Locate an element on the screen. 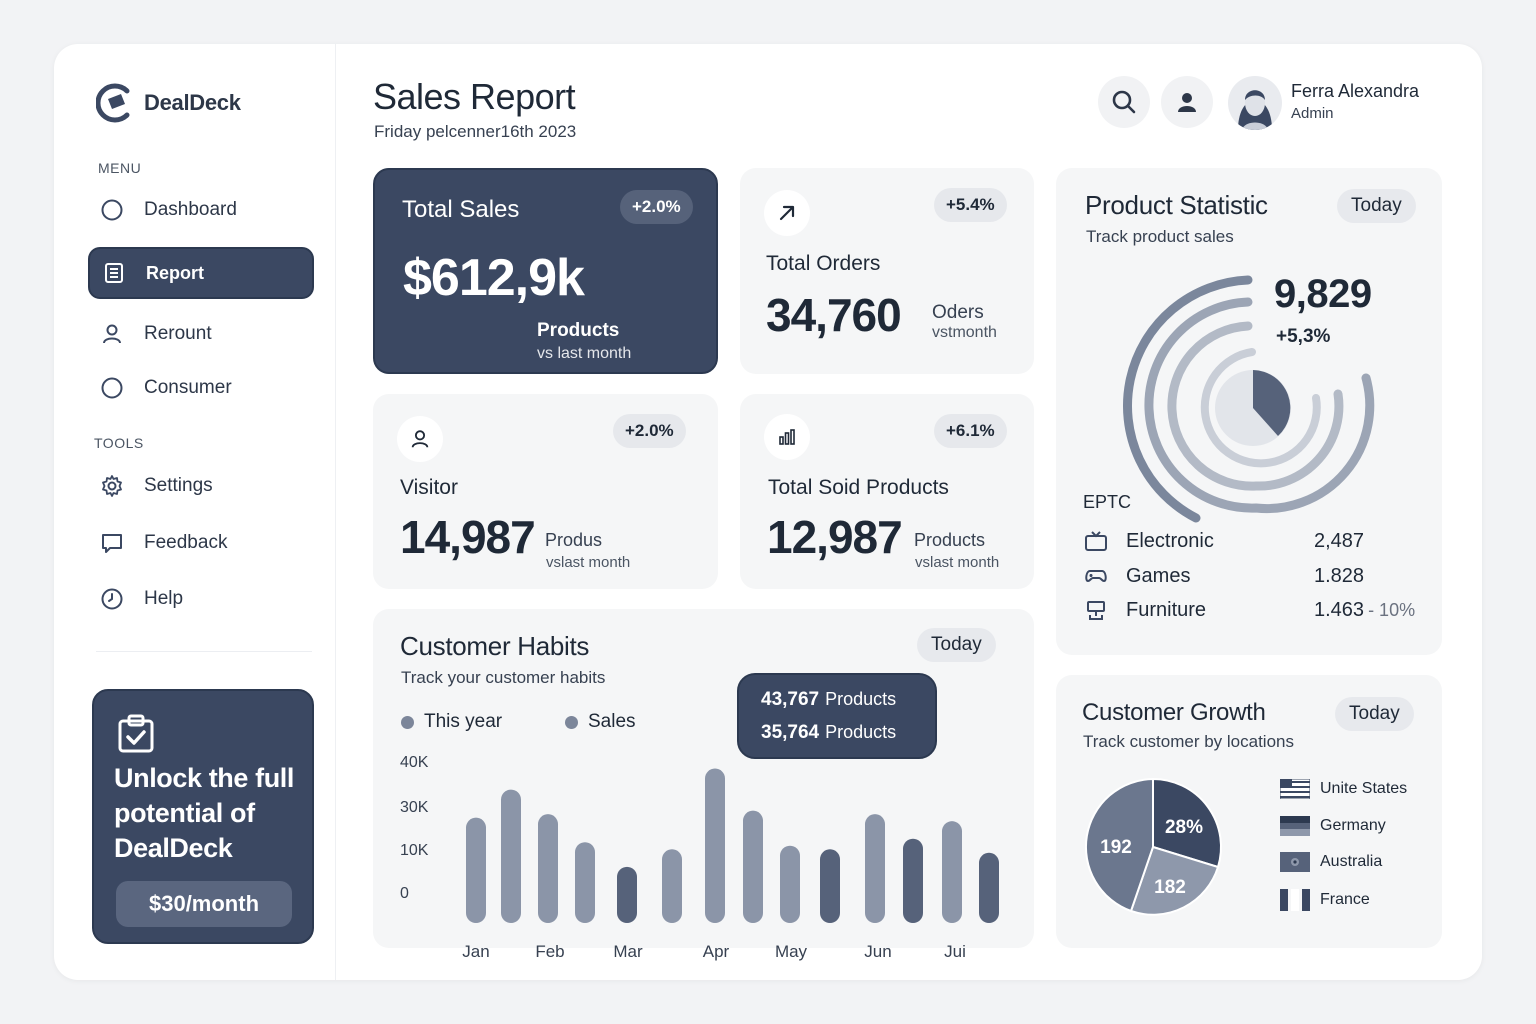 Image resolution: width=1536 pixels, height=1024 pixels. total-sales-value: $612,9k is located at coordinates (494, 278).